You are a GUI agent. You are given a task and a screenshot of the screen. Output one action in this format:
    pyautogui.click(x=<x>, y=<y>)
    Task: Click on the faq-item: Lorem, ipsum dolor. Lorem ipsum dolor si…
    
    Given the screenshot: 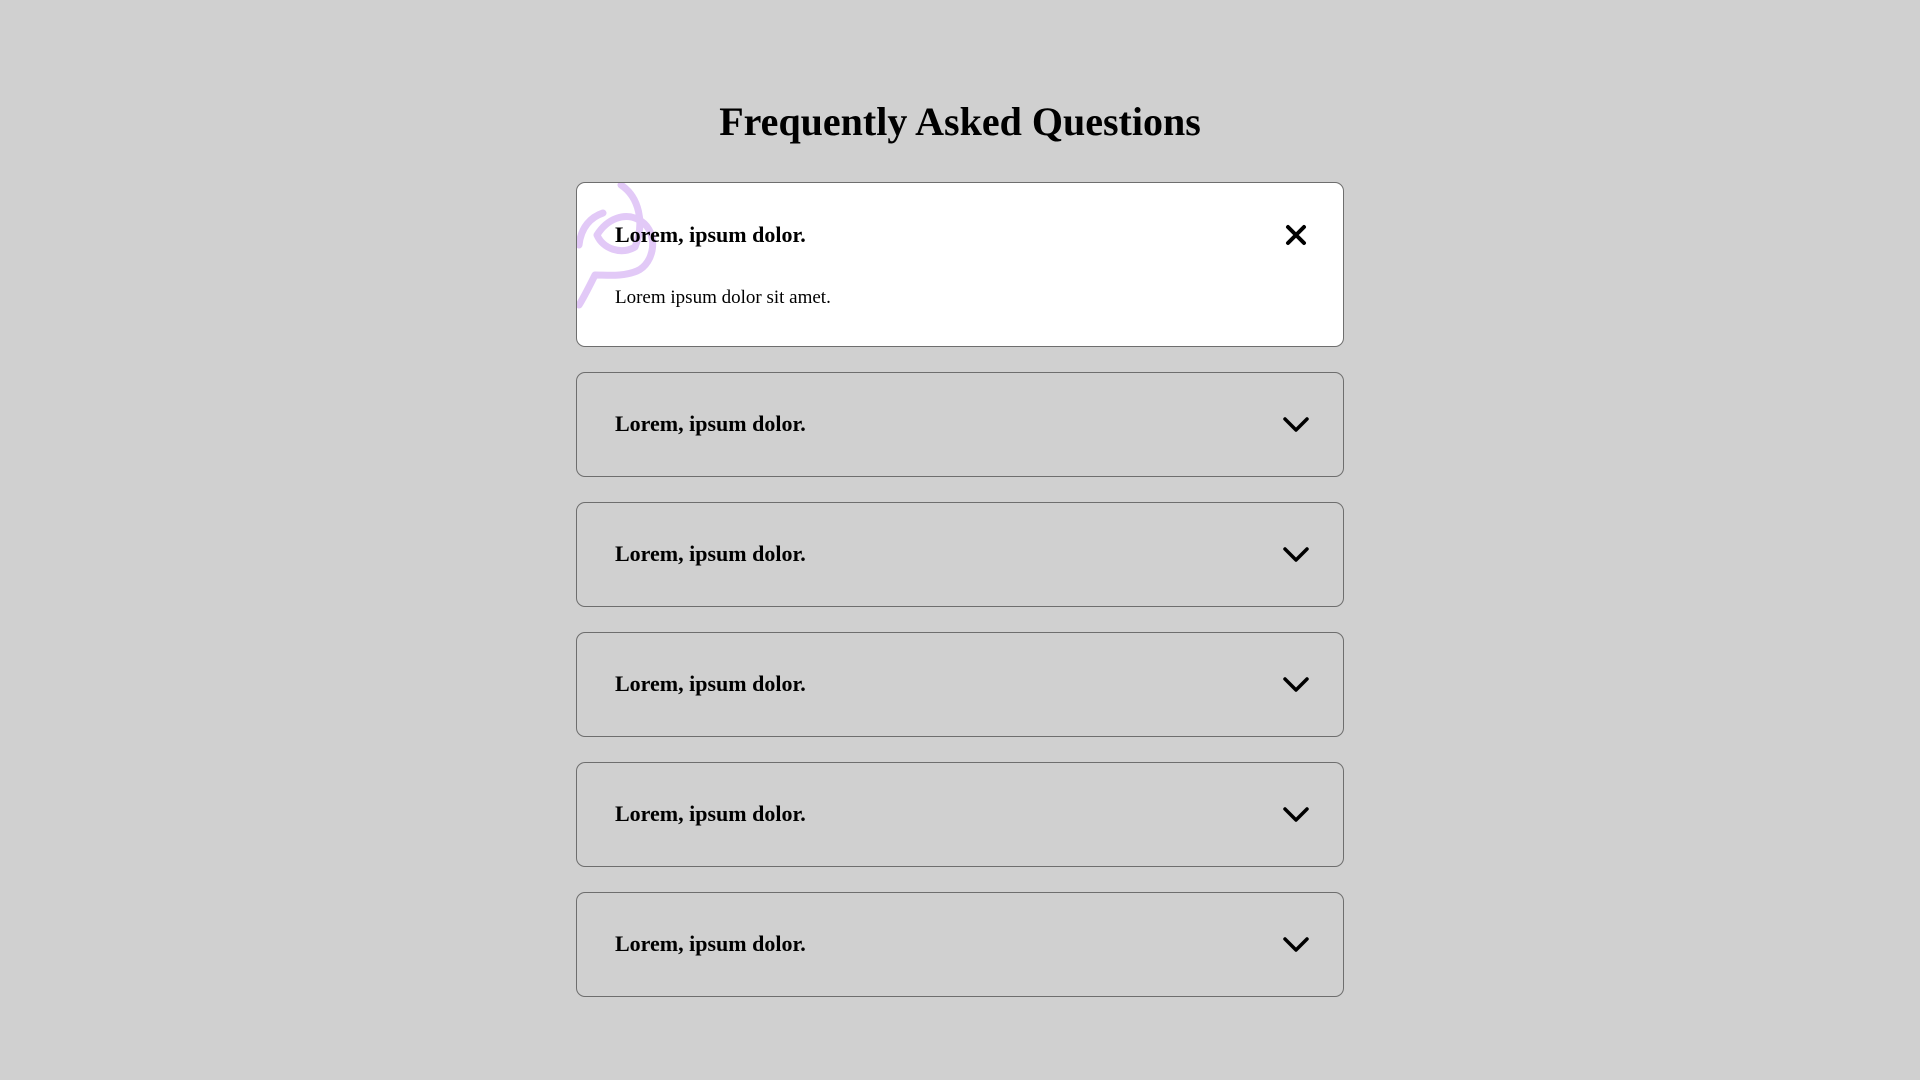 What is the action you would take?
    pyautogui.click(x=960, y=264)
    